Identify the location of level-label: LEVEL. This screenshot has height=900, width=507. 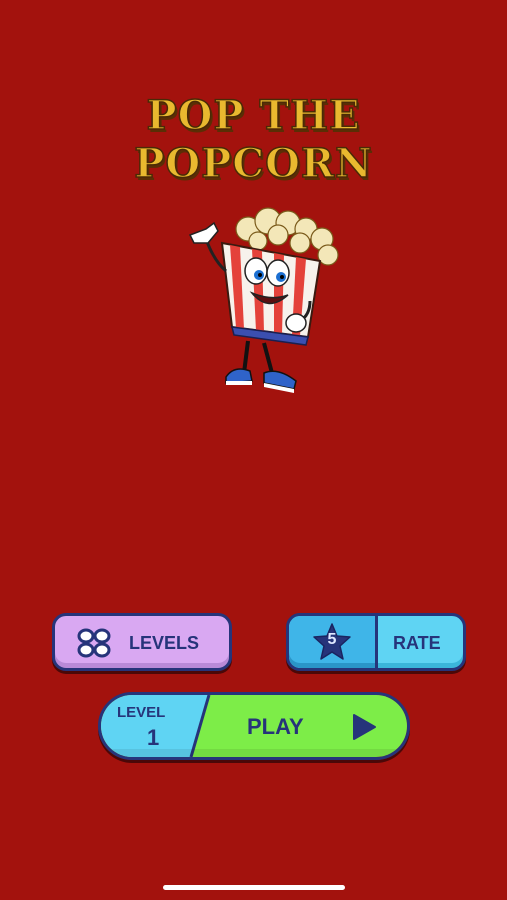
(141, 712).